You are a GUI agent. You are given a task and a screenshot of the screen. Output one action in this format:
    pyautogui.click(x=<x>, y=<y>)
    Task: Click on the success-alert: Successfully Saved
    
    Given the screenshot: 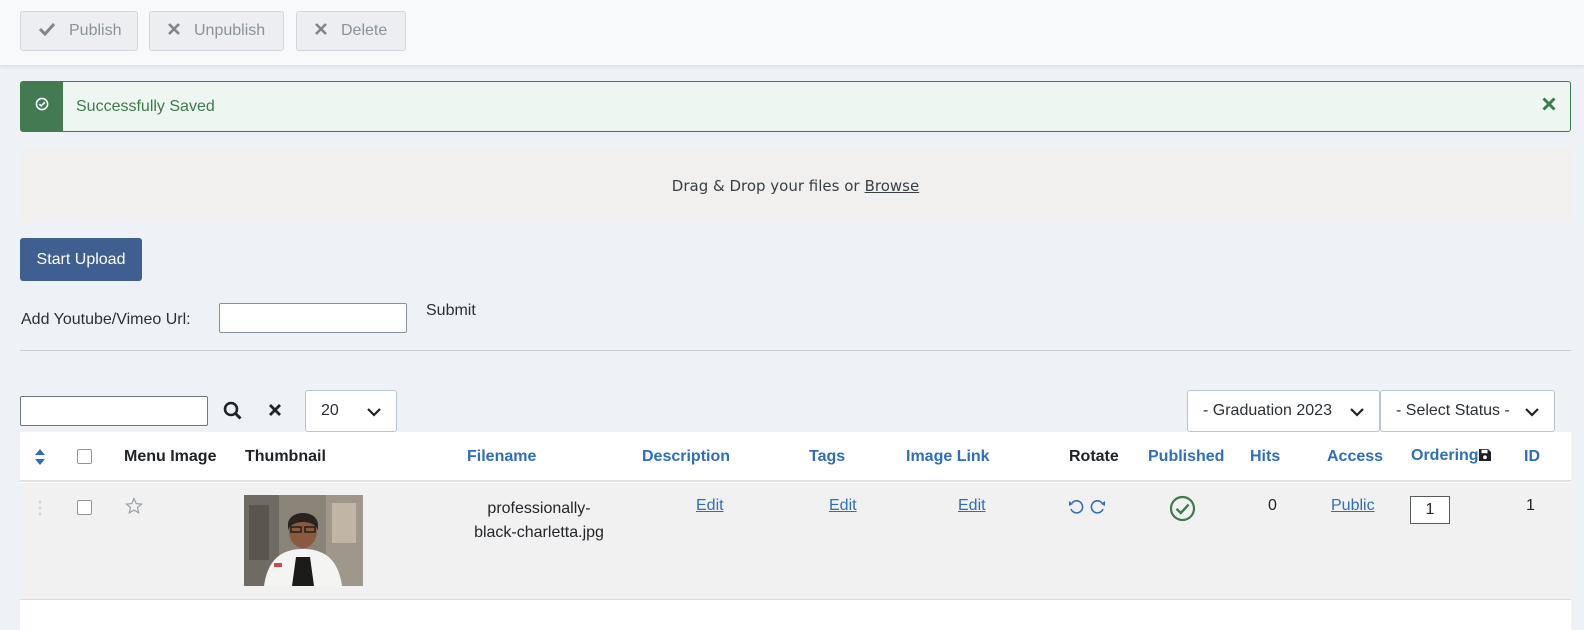 What is the action you would take?
    pyautogui.click(x=795, y=106)
    